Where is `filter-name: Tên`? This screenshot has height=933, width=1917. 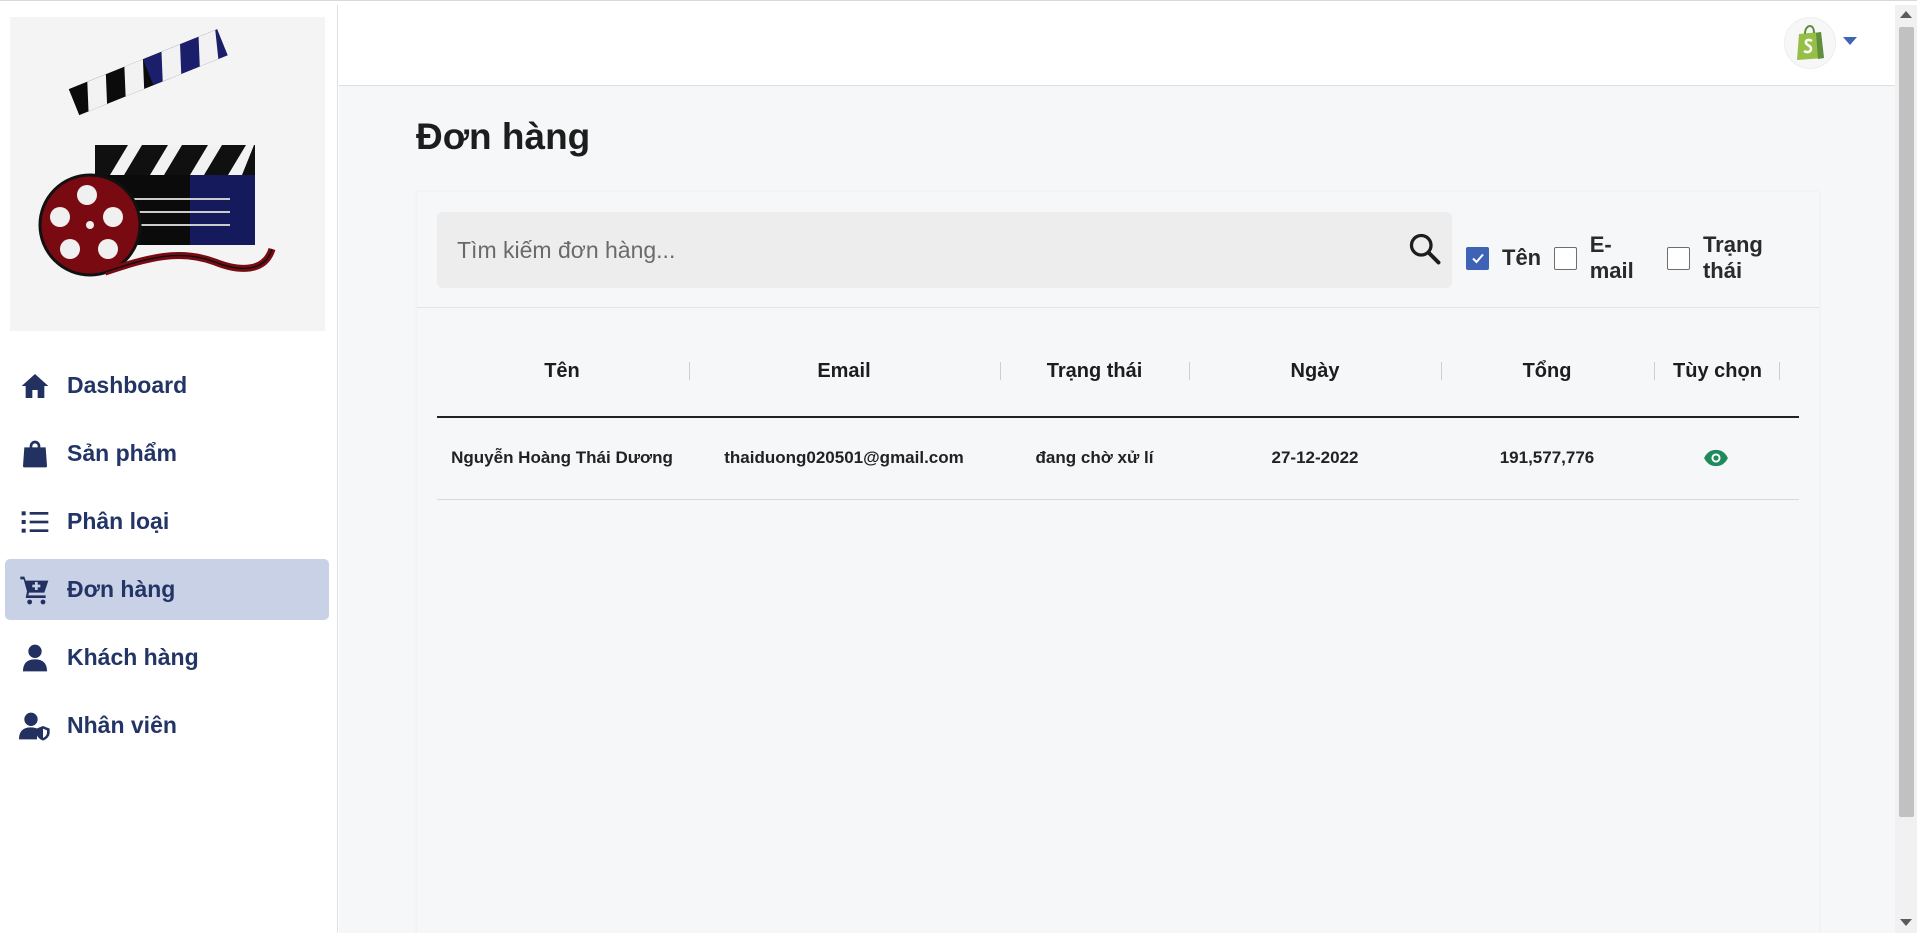 filter-name: Tên is located at coordinates (1503, 258).